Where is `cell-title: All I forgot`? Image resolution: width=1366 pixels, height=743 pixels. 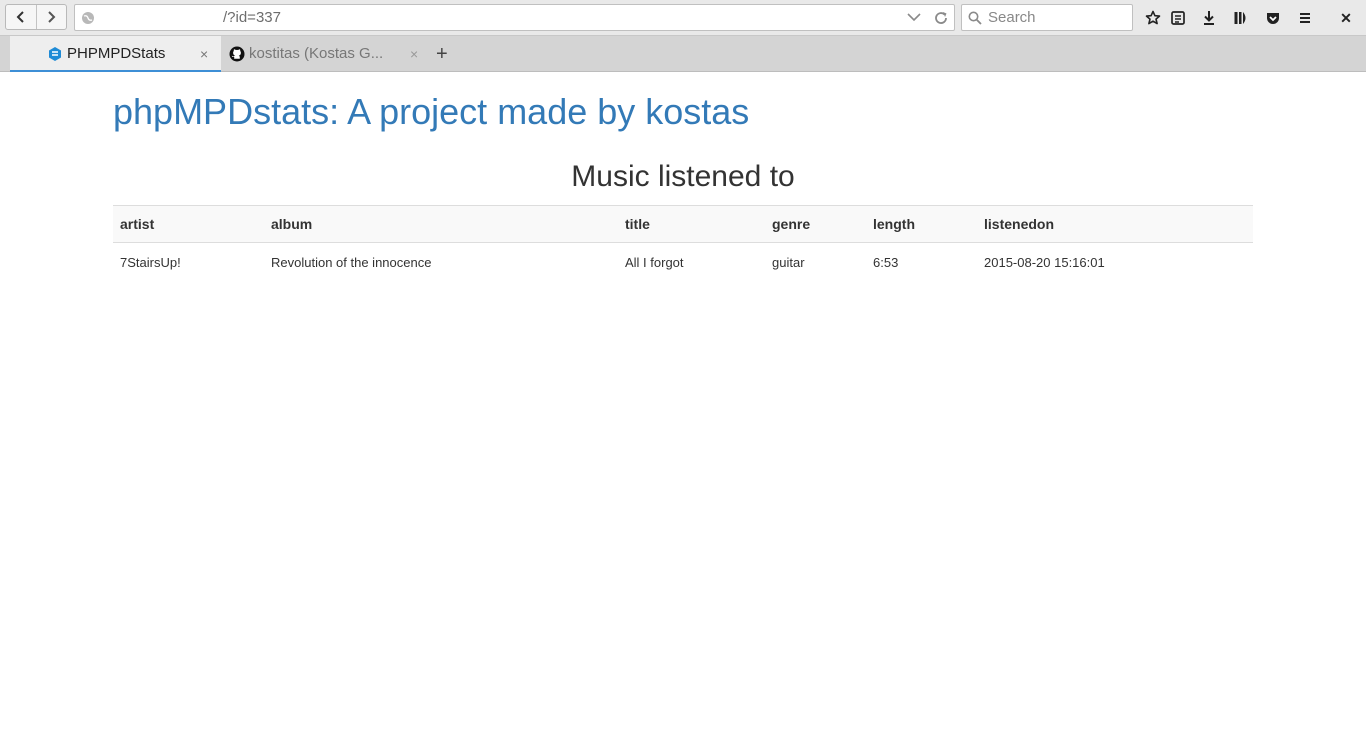
cell-title: All I forgot is located at coordinates (654, 262).